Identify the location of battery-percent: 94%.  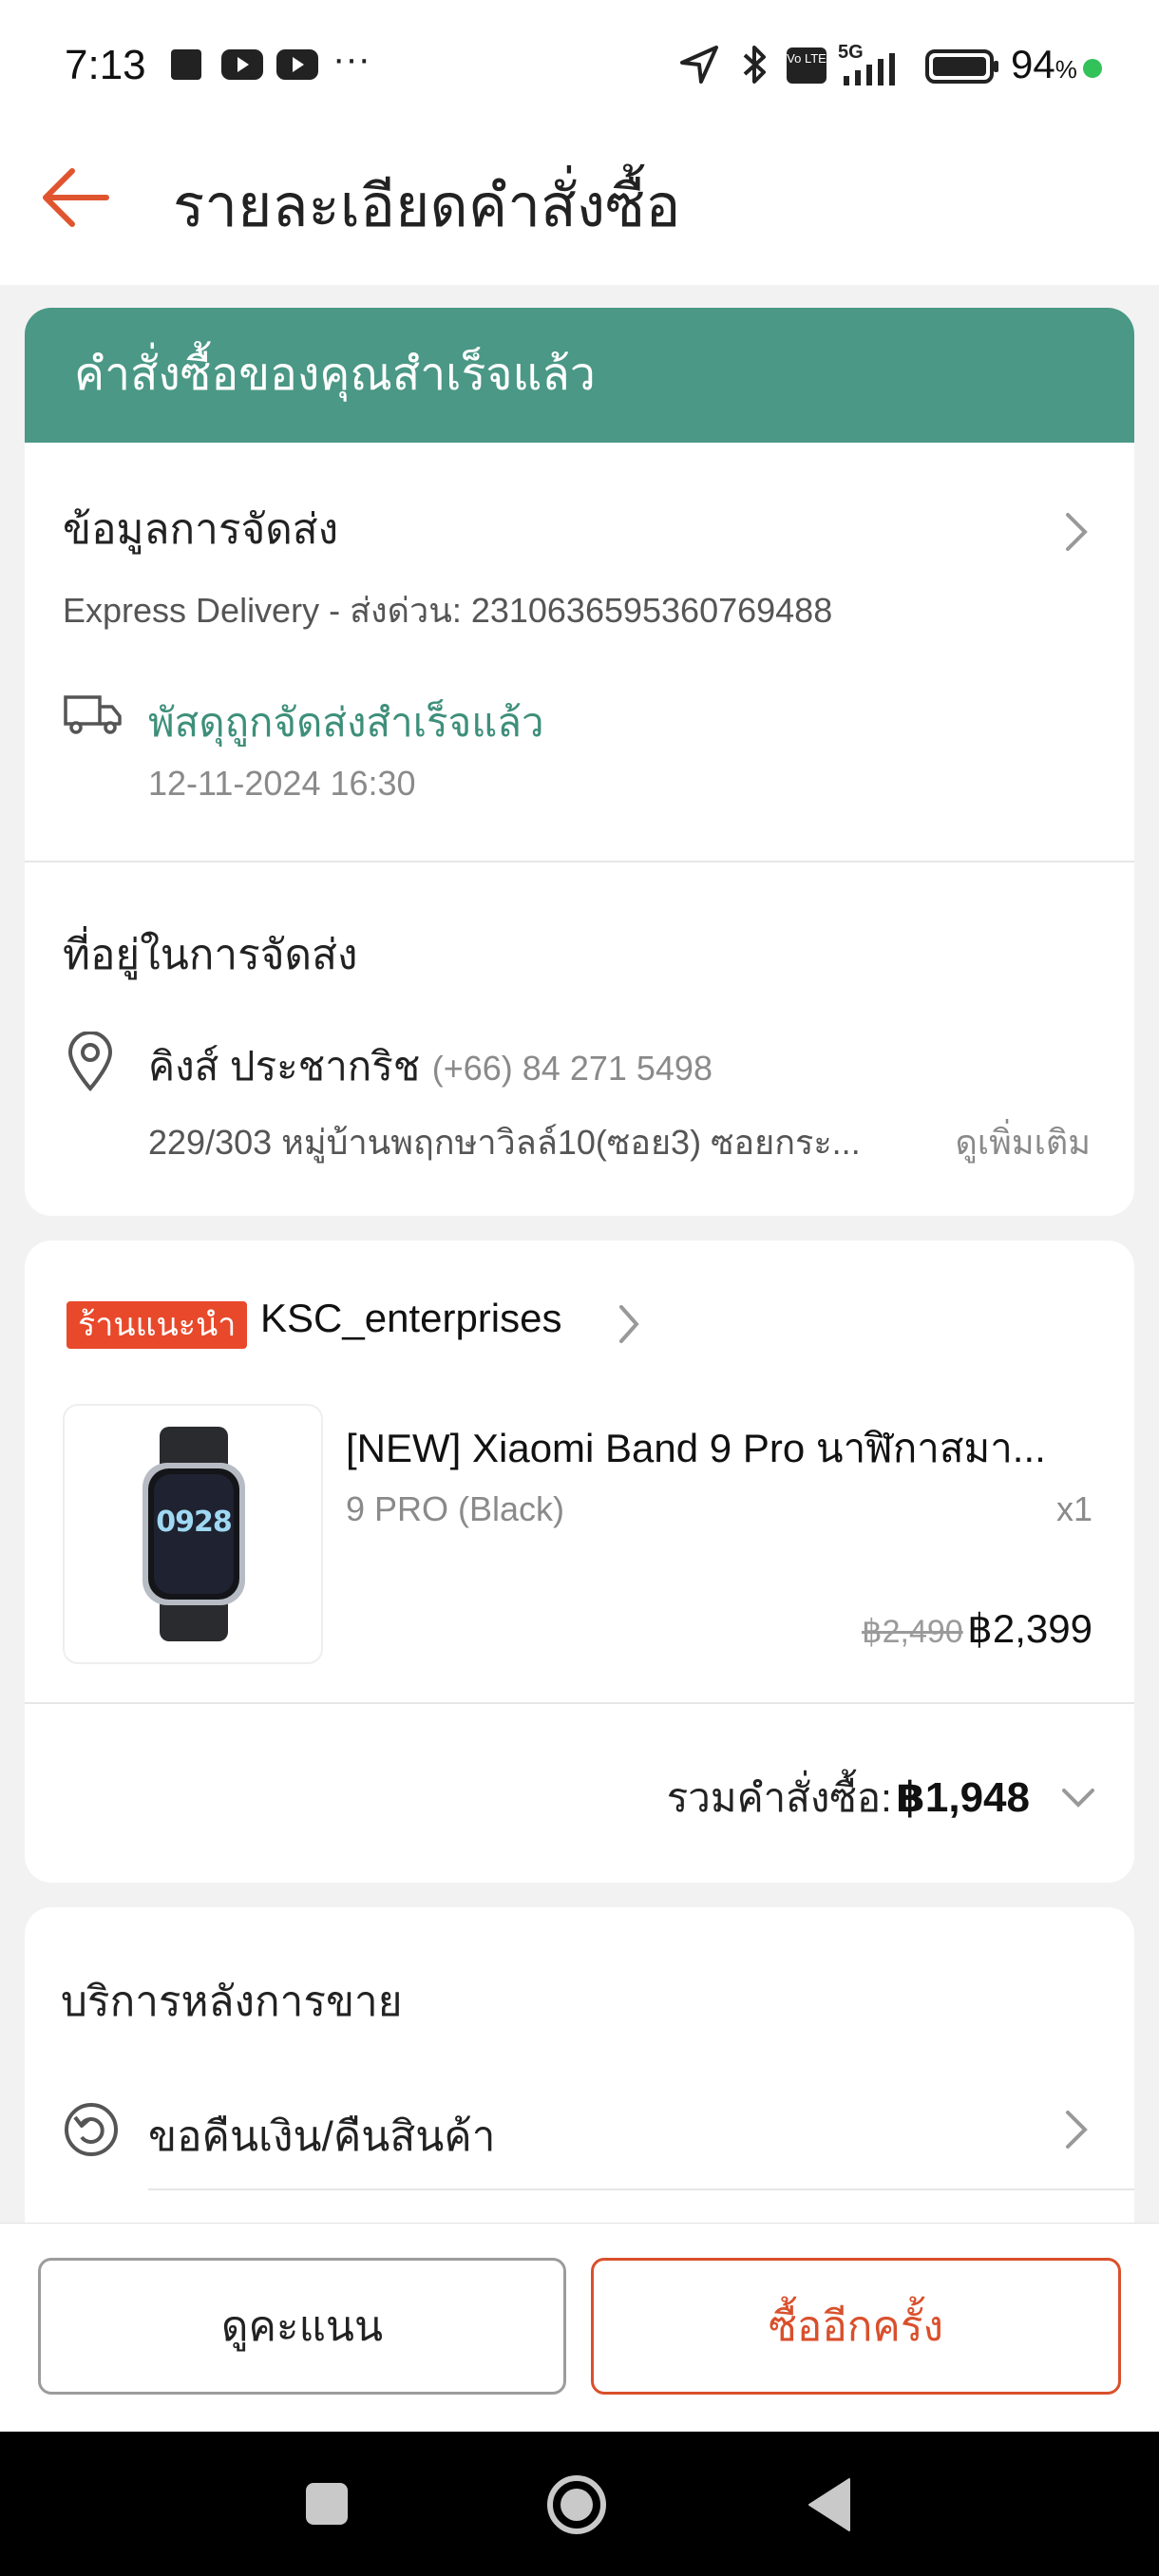
(1044, 64).